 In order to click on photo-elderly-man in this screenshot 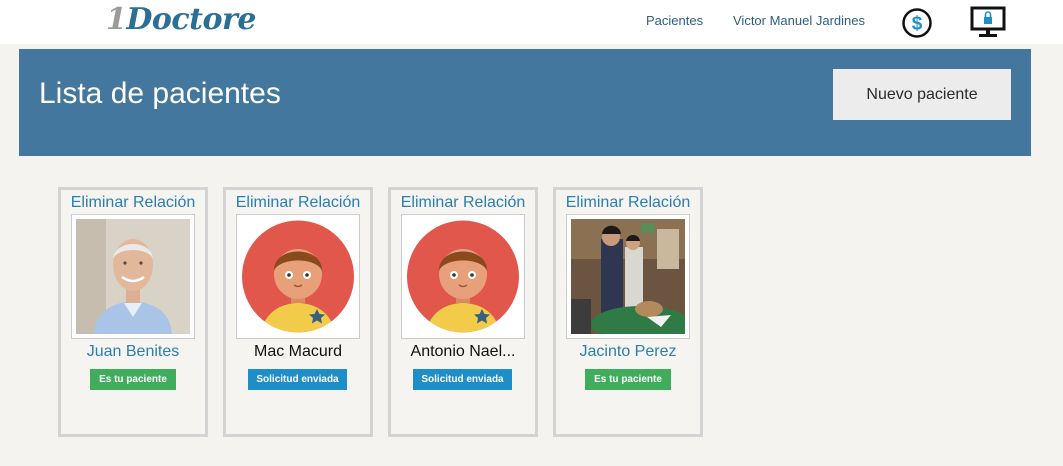, I will do `click(133, 276)`.